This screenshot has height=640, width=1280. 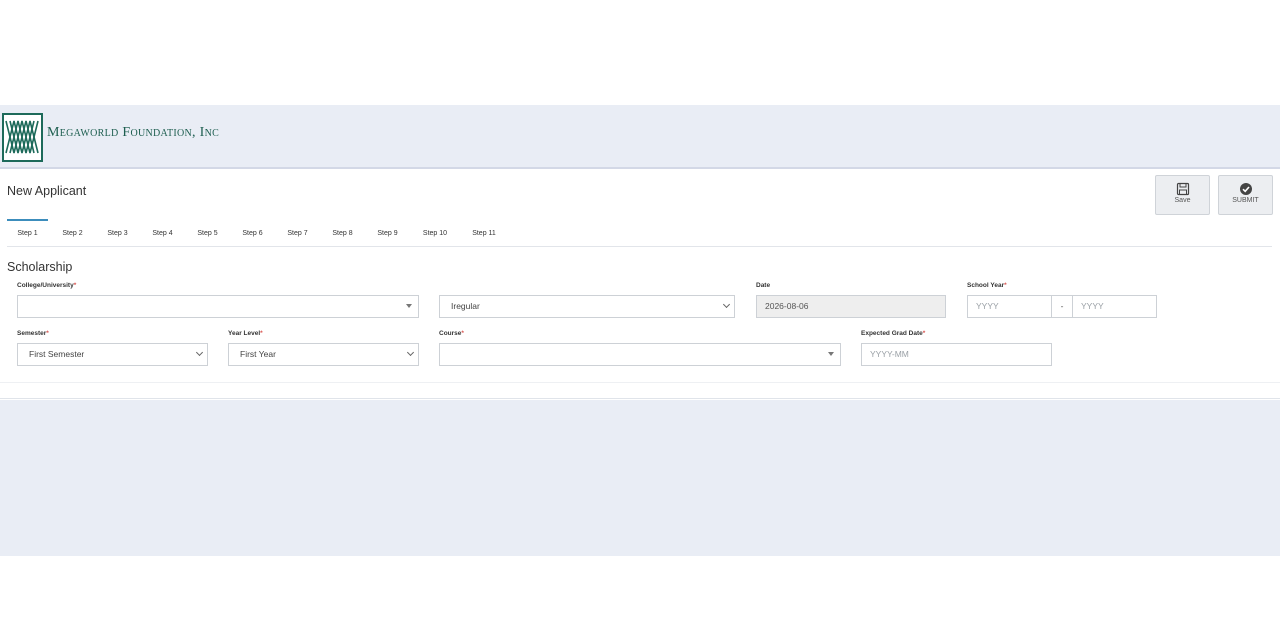 I want to click on submit-button: SUBMIT, so click(x=1245, y=195).